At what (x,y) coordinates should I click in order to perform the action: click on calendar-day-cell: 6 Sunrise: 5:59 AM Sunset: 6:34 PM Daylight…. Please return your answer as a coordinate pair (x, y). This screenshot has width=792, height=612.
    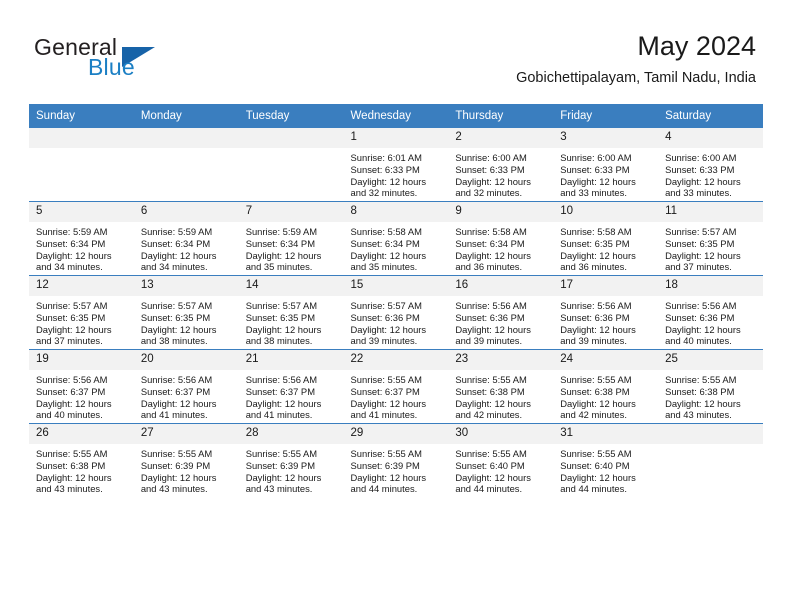
    Looking at the image, I should click on (186, 238).